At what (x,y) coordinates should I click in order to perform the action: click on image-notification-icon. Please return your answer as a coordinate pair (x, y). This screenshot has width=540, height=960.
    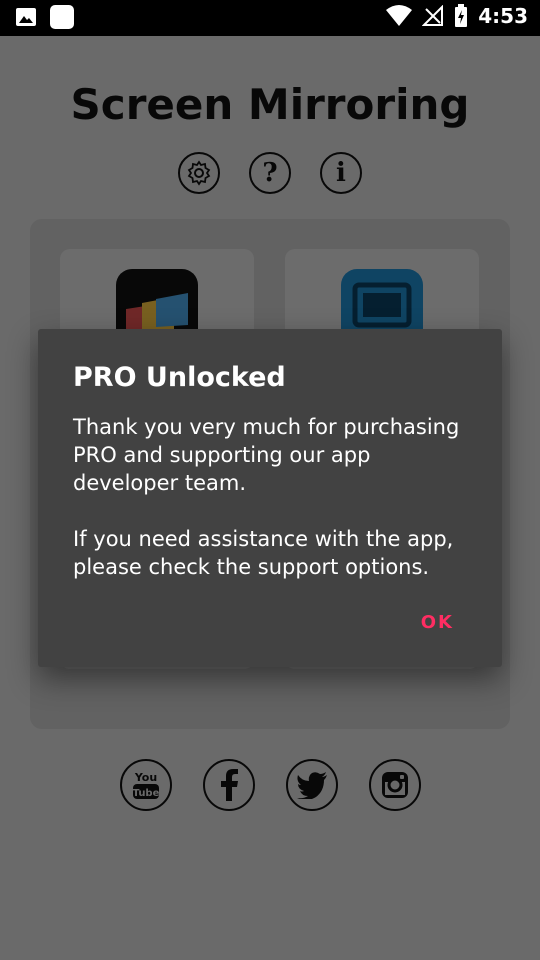
    Looking at the image, I should click on (26, 17).